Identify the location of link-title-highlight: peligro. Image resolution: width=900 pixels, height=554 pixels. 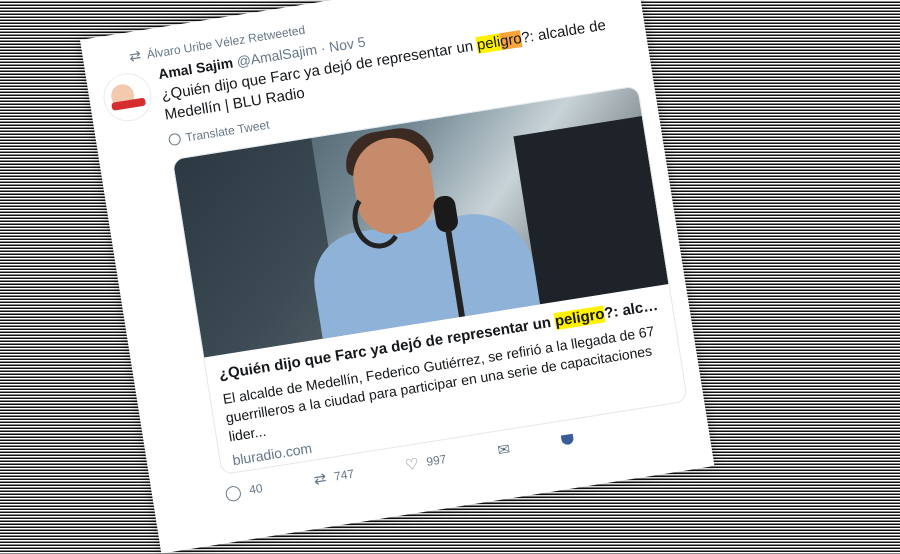
(579, 318).